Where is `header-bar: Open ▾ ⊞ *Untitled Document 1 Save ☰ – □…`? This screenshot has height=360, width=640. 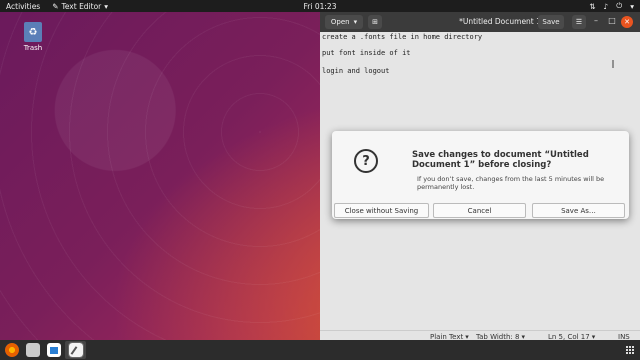 header-bar: Open ▾ ⊞ *Untitled Document 1 Save ☰ – □… is located at coordinates (480, 22).